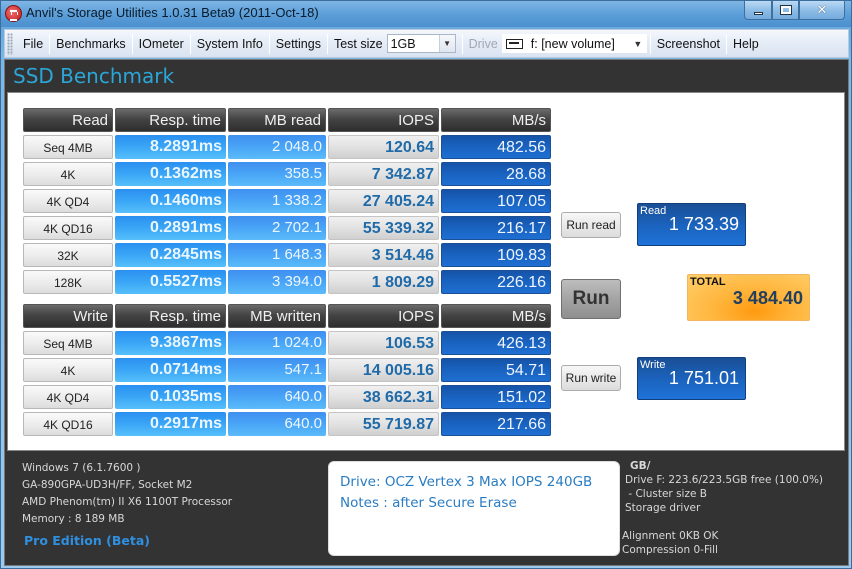 The height and width of the screenshot is (569, 852). I want to click on write-table-header-label: Write, so click(68, 316).